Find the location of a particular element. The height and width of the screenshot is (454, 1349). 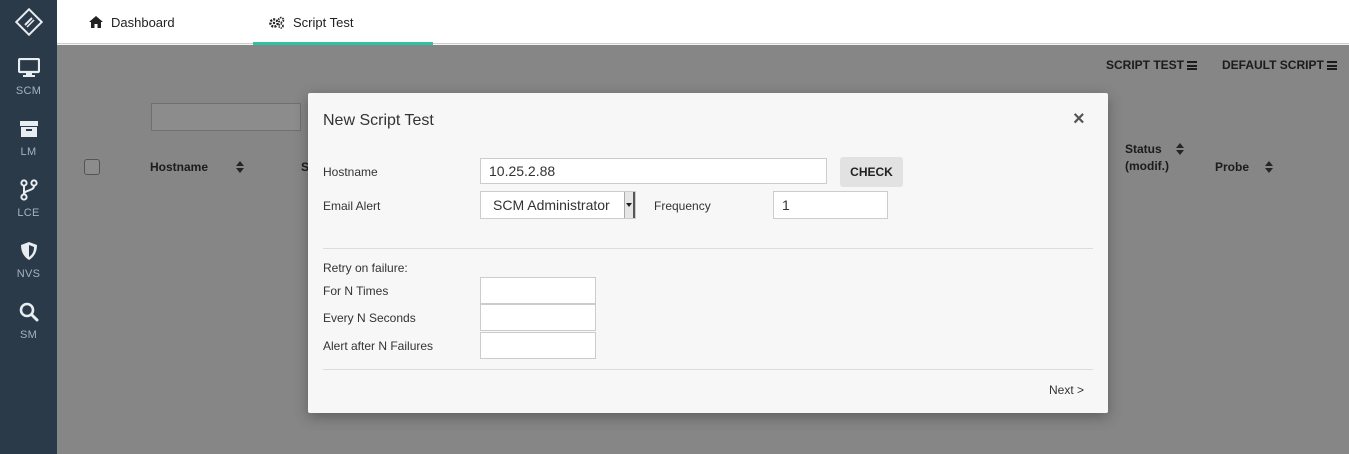

tab-script-test: Script Test is located at coordinates (343, 22).